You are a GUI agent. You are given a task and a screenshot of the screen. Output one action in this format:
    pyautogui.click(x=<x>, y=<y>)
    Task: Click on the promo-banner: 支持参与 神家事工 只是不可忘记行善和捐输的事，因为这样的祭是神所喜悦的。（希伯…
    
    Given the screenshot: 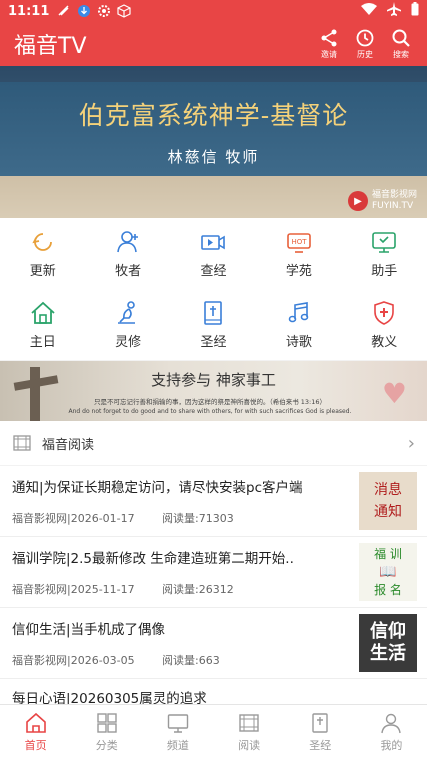 What is the action you would take?
    pyautogui.click(x=213, y=391)
    